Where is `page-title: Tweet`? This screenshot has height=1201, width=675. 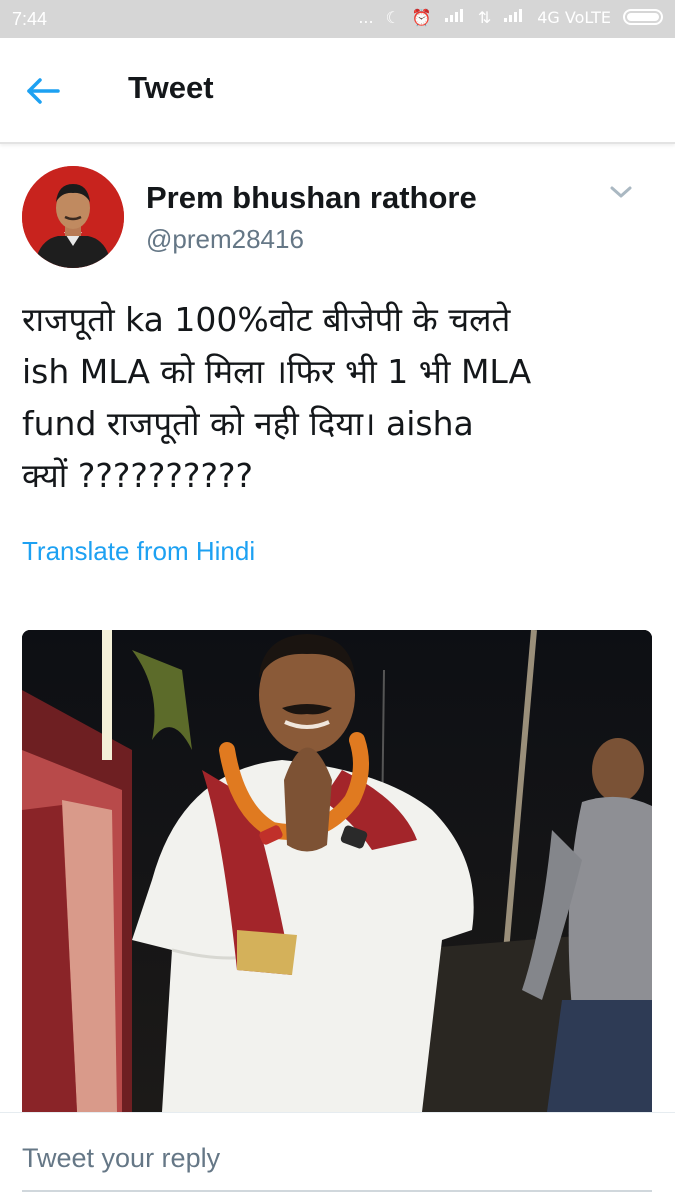 page-title: Tweet is located at coordinates (171, 87).